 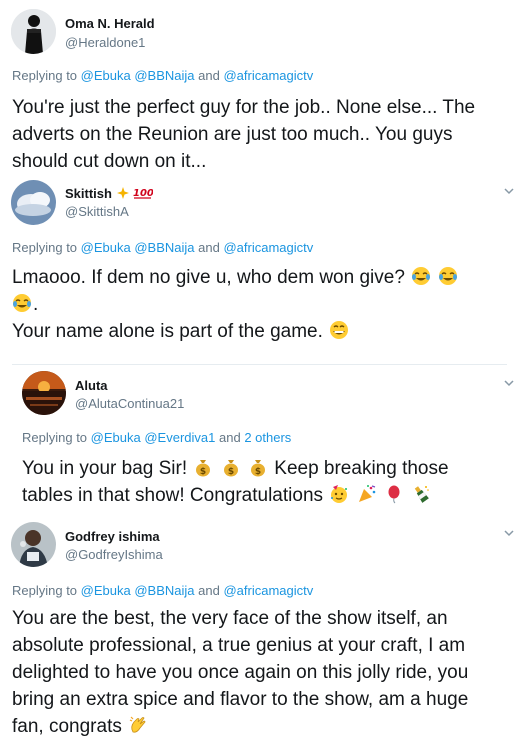 What do you see at coordinates (67, 726) in the screenshot?
I see `tweet-body-text: fan, congrats` at bounding box center [67, 726].